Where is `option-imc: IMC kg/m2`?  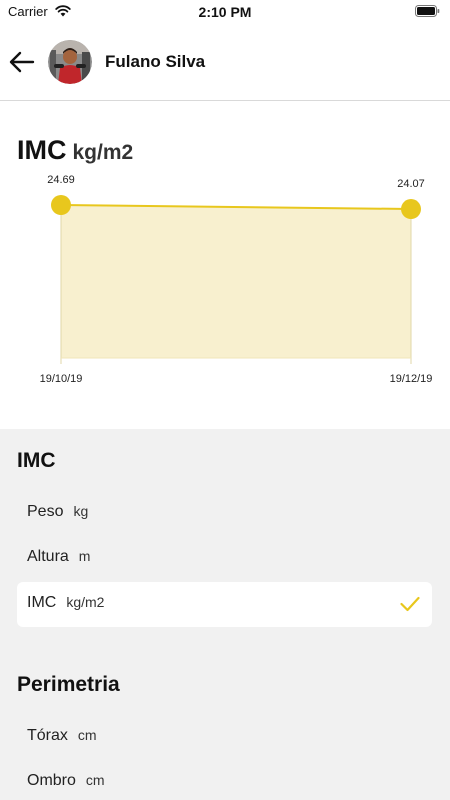
option-imc: IMC kg/m2 is located at coordinates (224, 604).